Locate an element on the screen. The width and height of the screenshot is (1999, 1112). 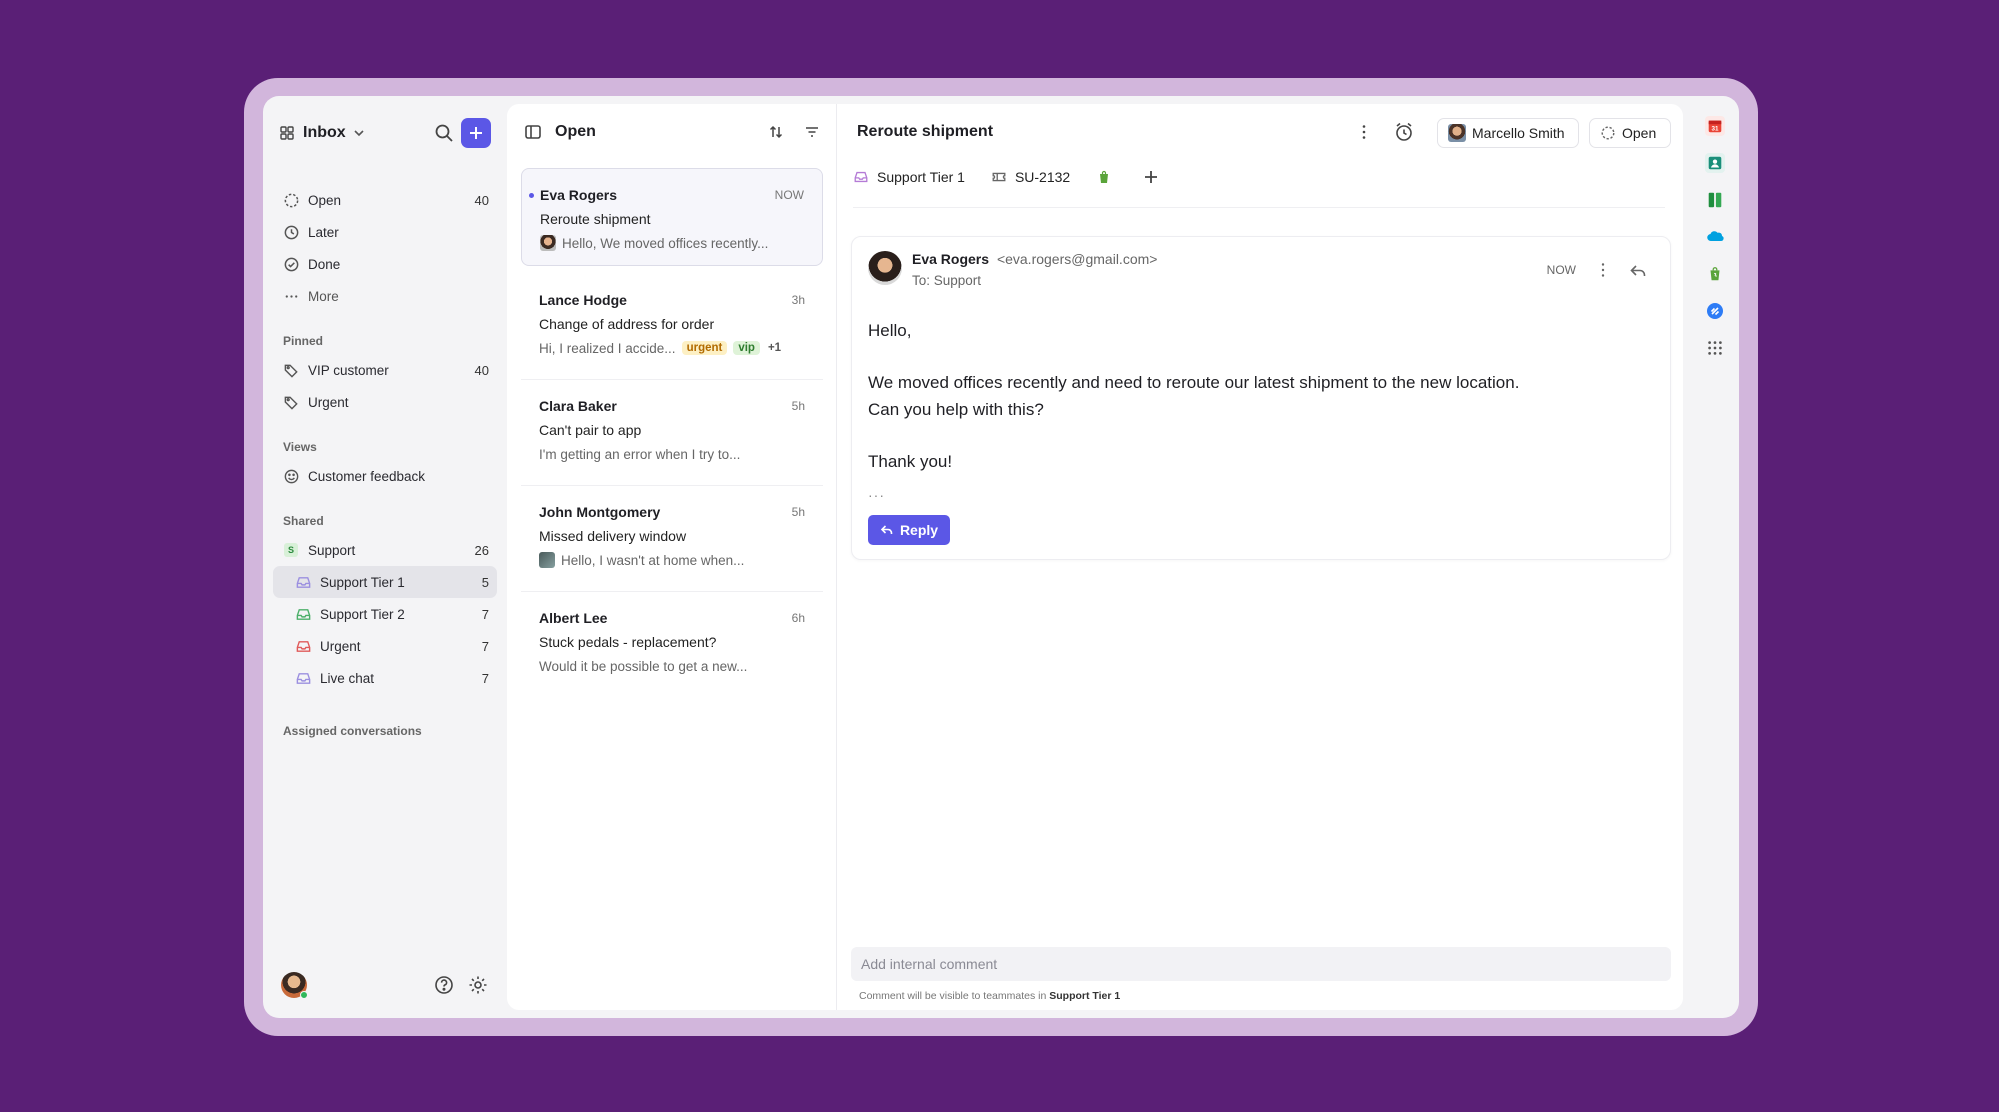
sidebar-item-later: Later is located at coordinates (385, 232).